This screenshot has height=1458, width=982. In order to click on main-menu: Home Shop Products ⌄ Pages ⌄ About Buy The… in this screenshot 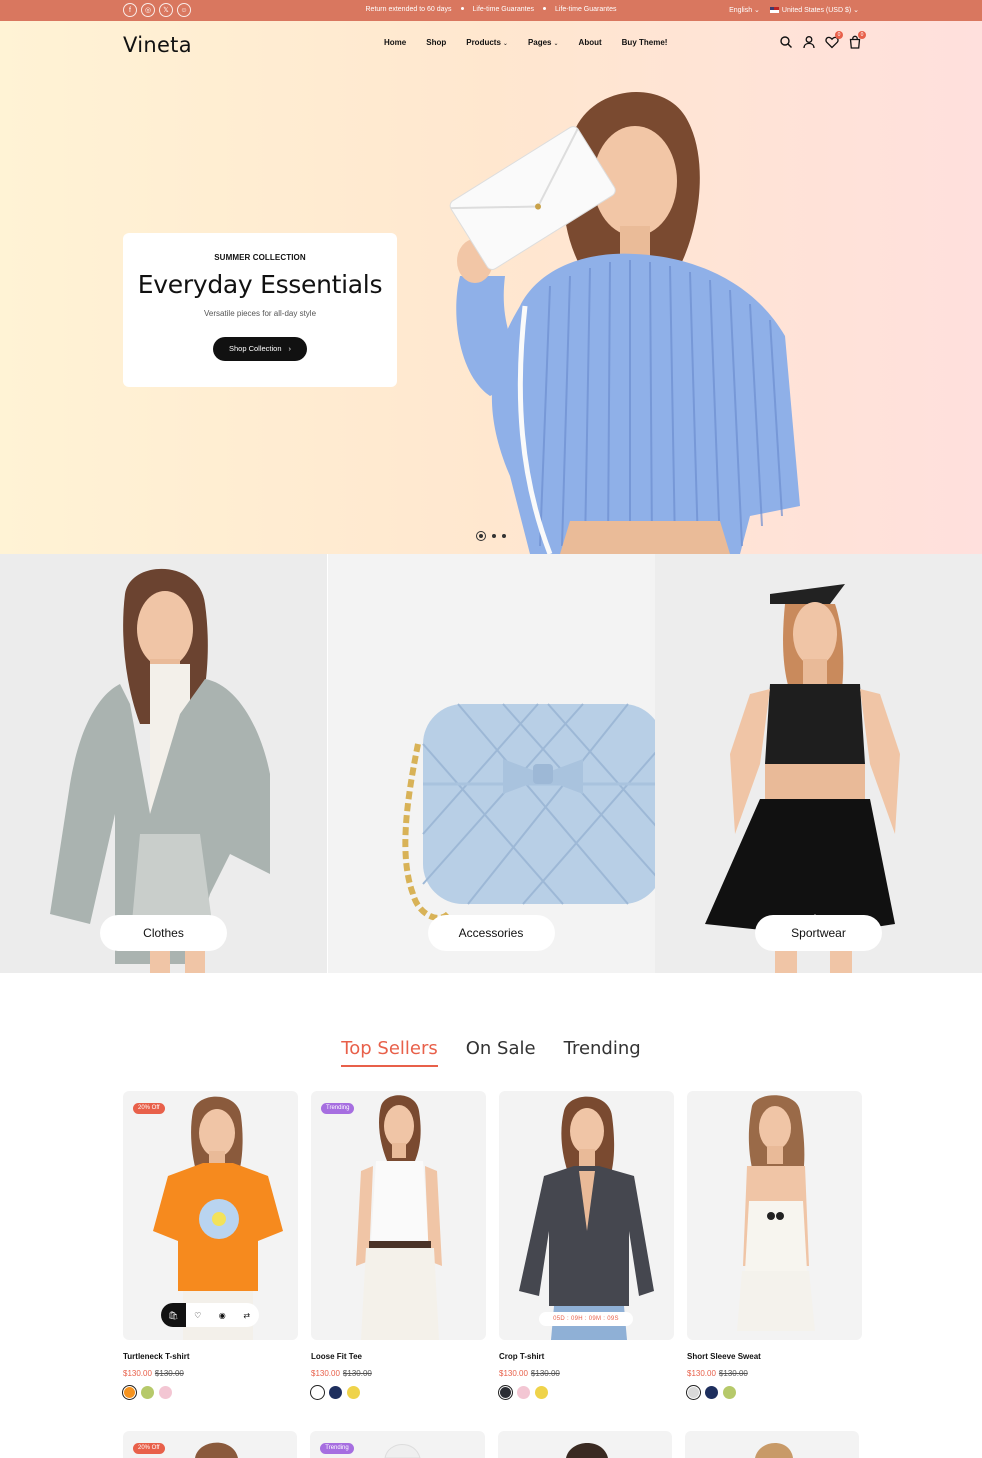, I will do `click(535, 42)`.